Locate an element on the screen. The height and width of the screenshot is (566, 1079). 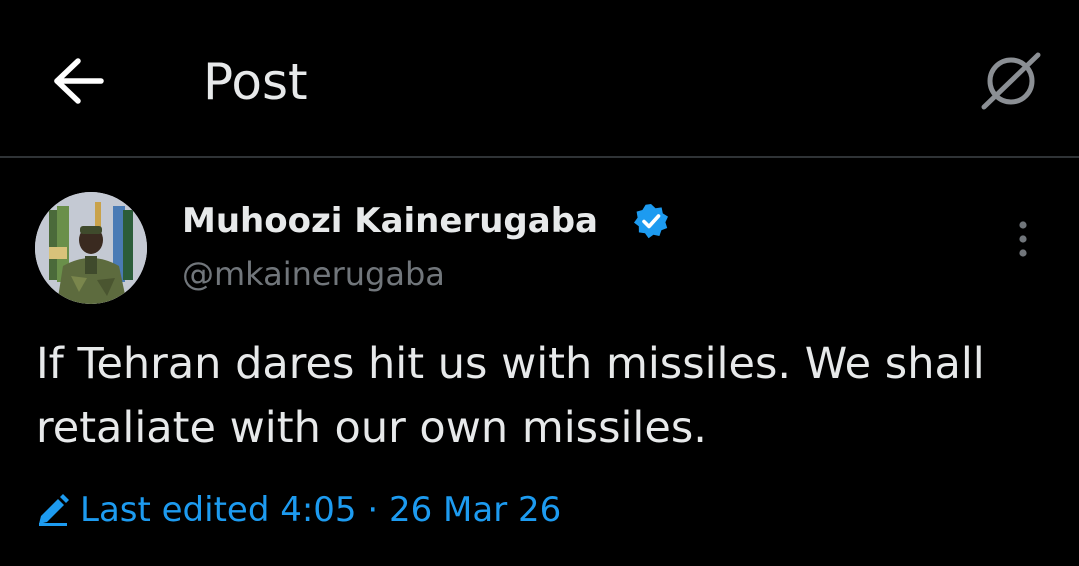
page-title: Post is located at coordinates (255, 82).